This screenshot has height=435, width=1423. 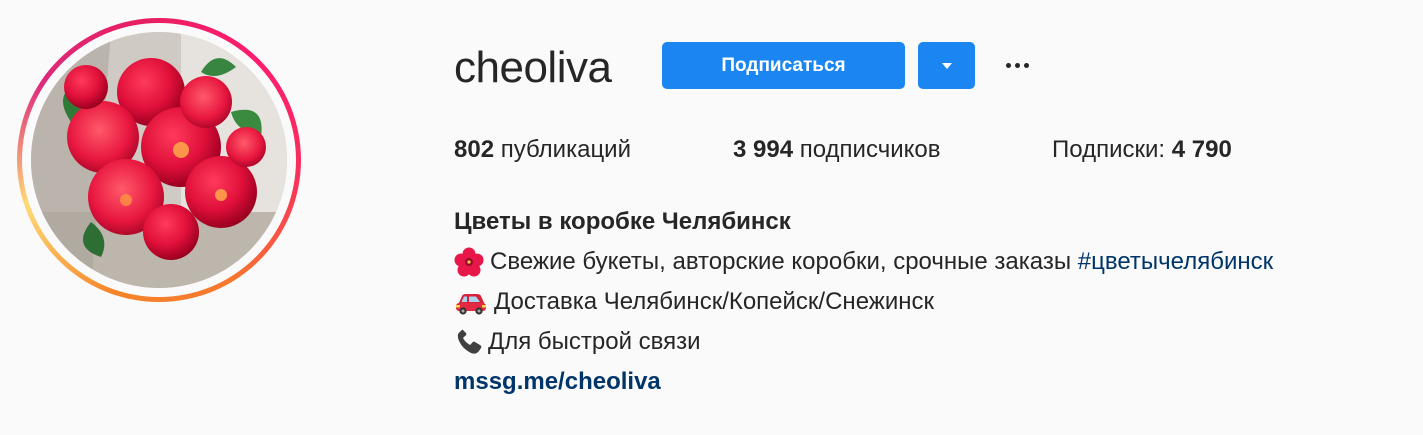 What do you see at coordinates (469, 262) in the screenshot?
I see `hibiscus-icon` at bounding box center [469, 262].